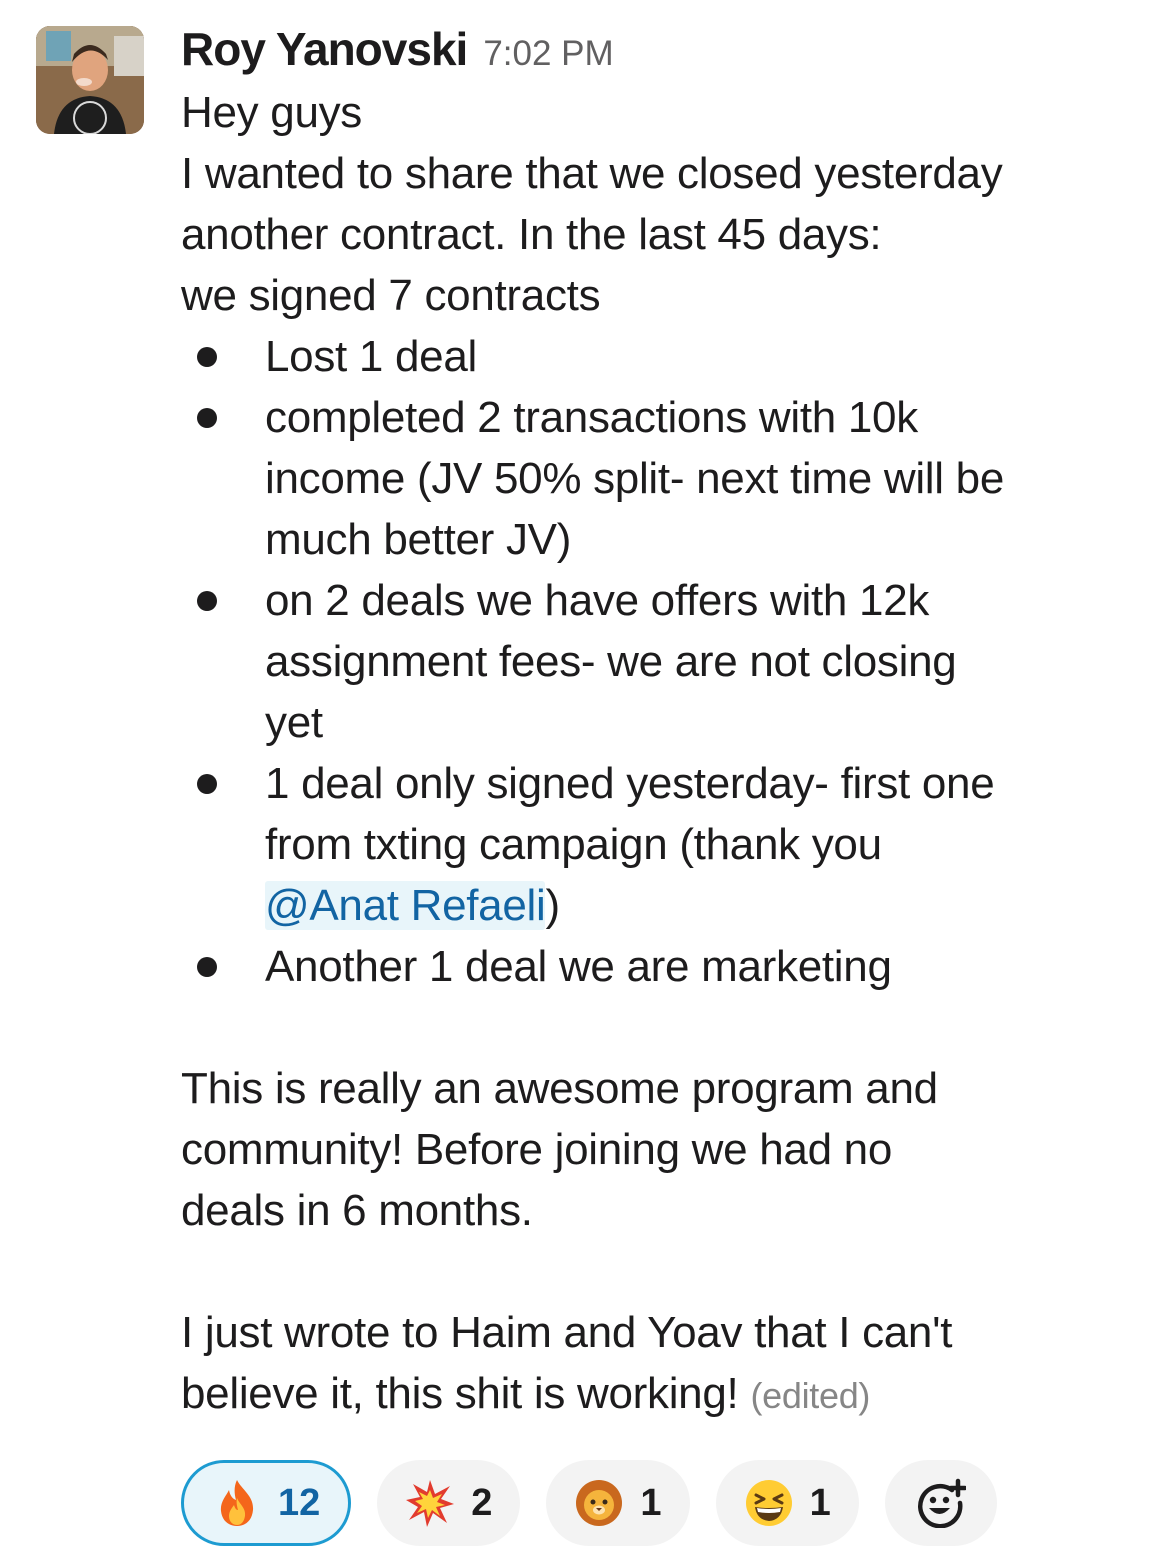 This screenshot has height=1564, width=1170. What do you see at coordinates (548, 54) in the screenshot?
I see `timestamp: 7:02 PM` at bounding box center [548, 54].